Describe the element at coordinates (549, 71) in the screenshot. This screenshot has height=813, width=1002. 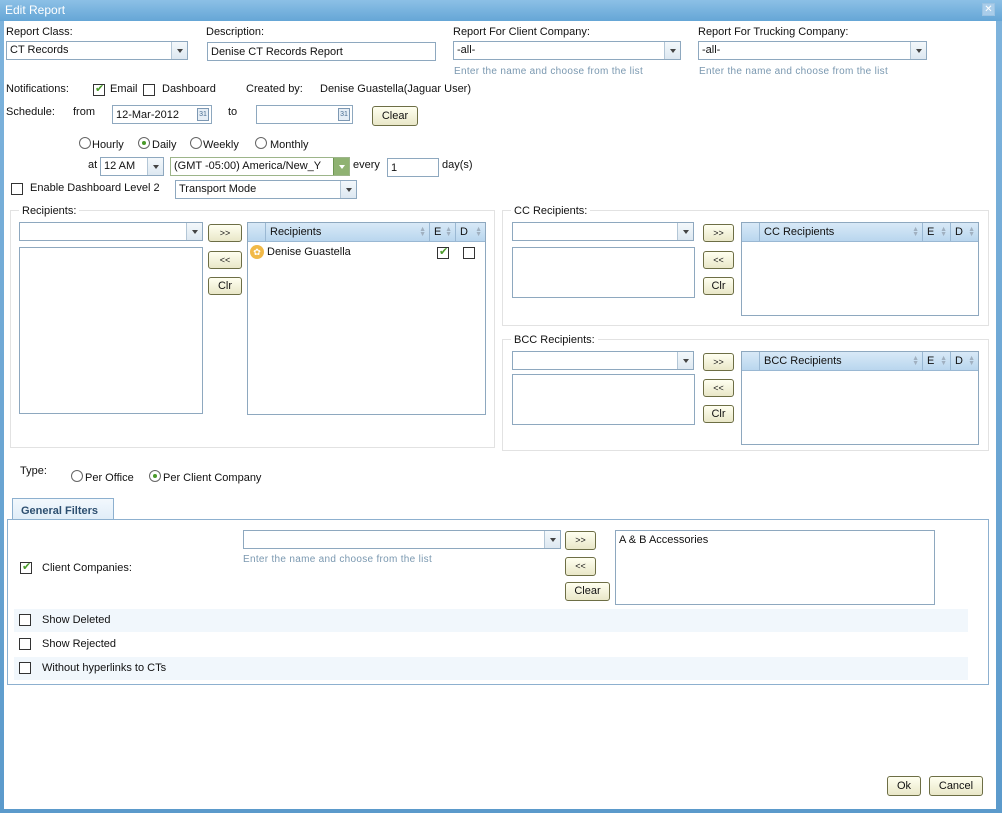
I see `client-company-hint: Enter the name and choose from the list` at that location.